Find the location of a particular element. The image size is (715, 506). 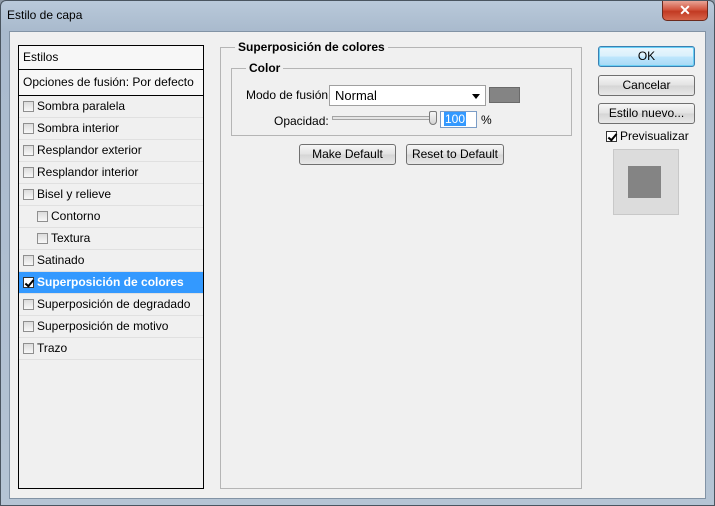

styles-header: Estilos is located at coordinates (111, 58).